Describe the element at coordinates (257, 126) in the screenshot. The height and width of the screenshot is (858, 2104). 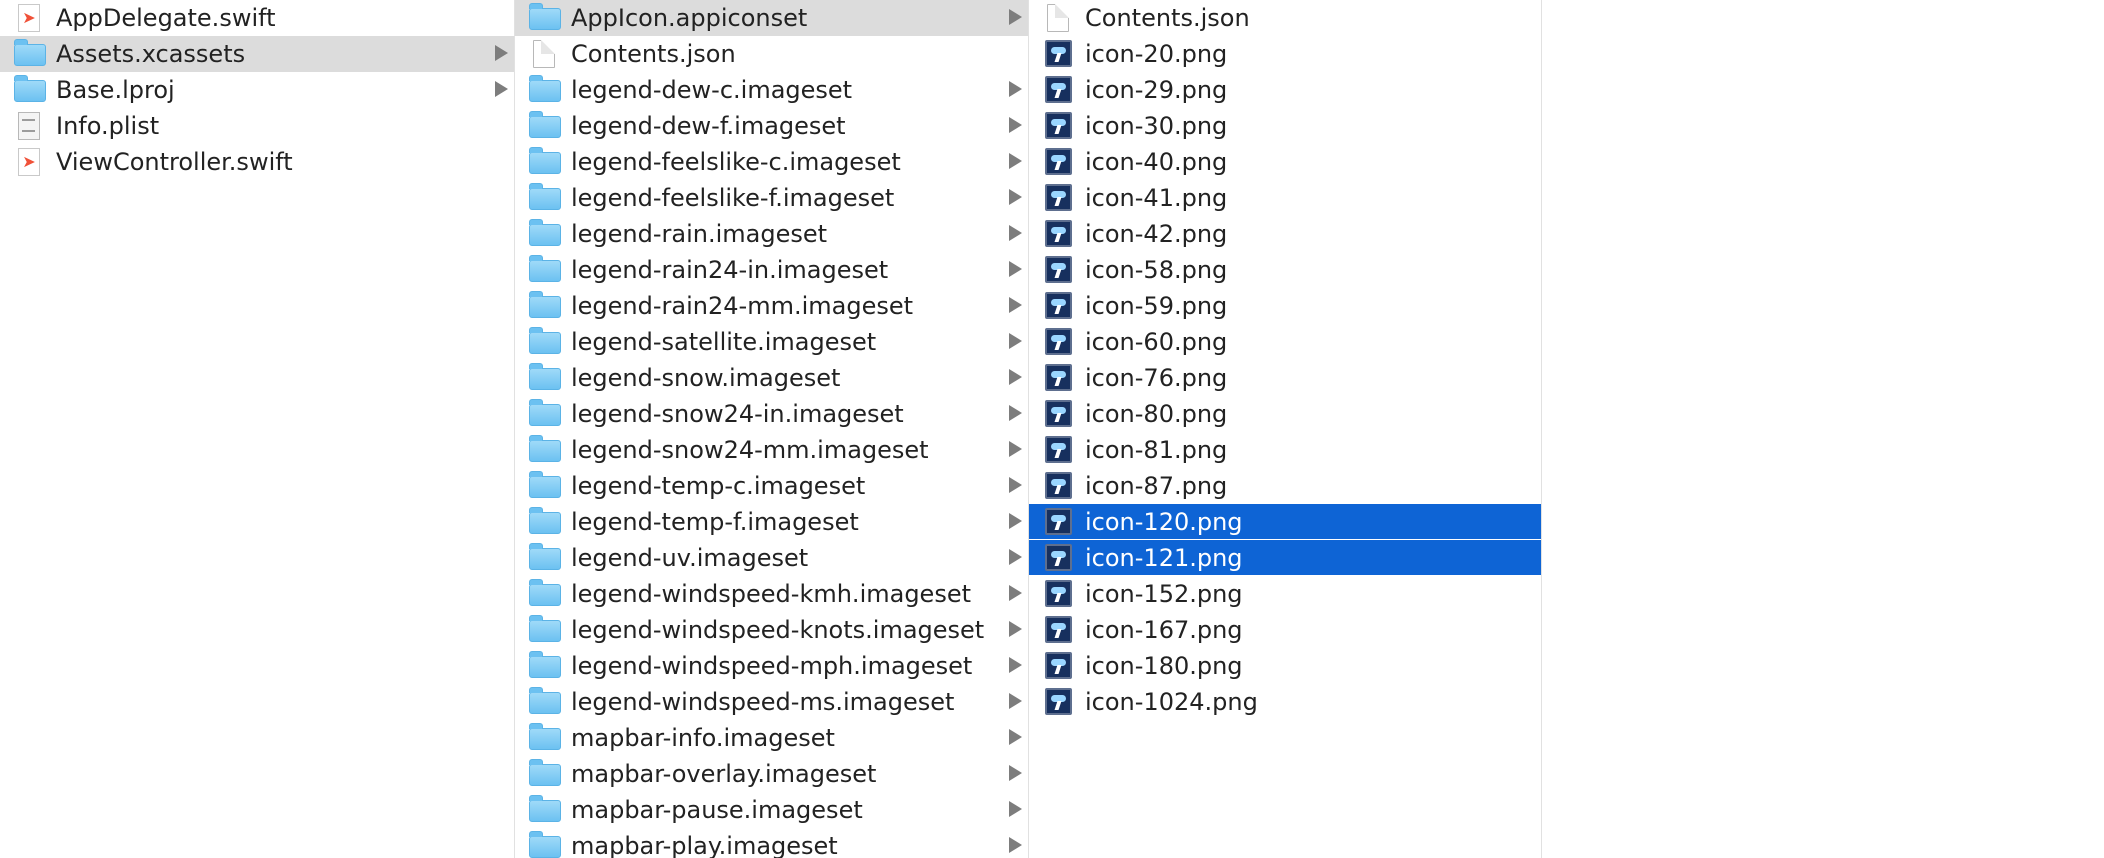
I see `list-item: Info.plist` at that location.